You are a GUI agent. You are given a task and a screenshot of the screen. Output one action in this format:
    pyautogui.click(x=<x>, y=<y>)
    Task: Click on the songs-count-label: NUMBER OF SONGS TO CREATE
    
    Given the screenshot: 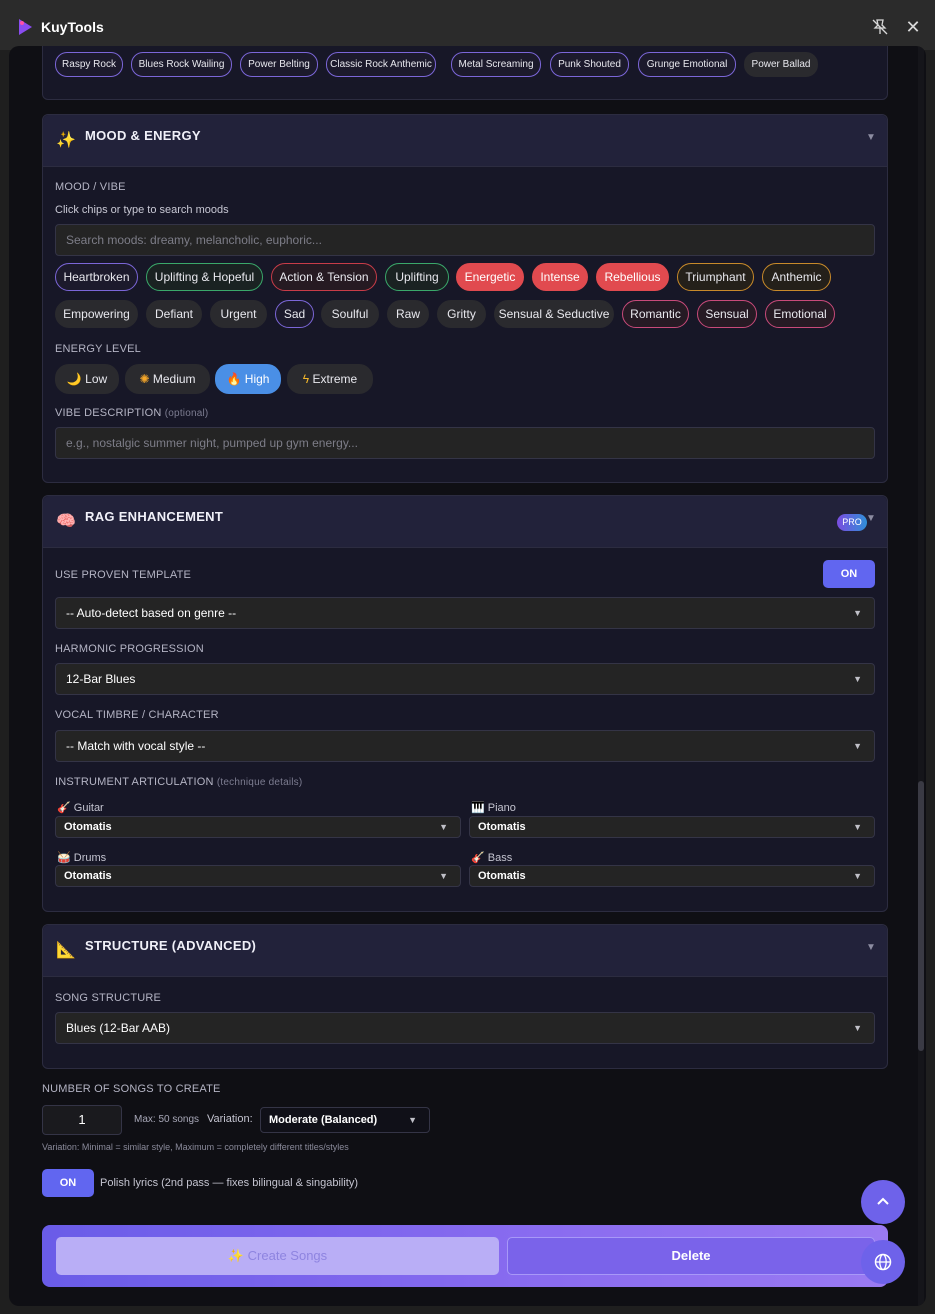 What is the action you would take?
    pyautogui.click(x=131, y=1089)
    